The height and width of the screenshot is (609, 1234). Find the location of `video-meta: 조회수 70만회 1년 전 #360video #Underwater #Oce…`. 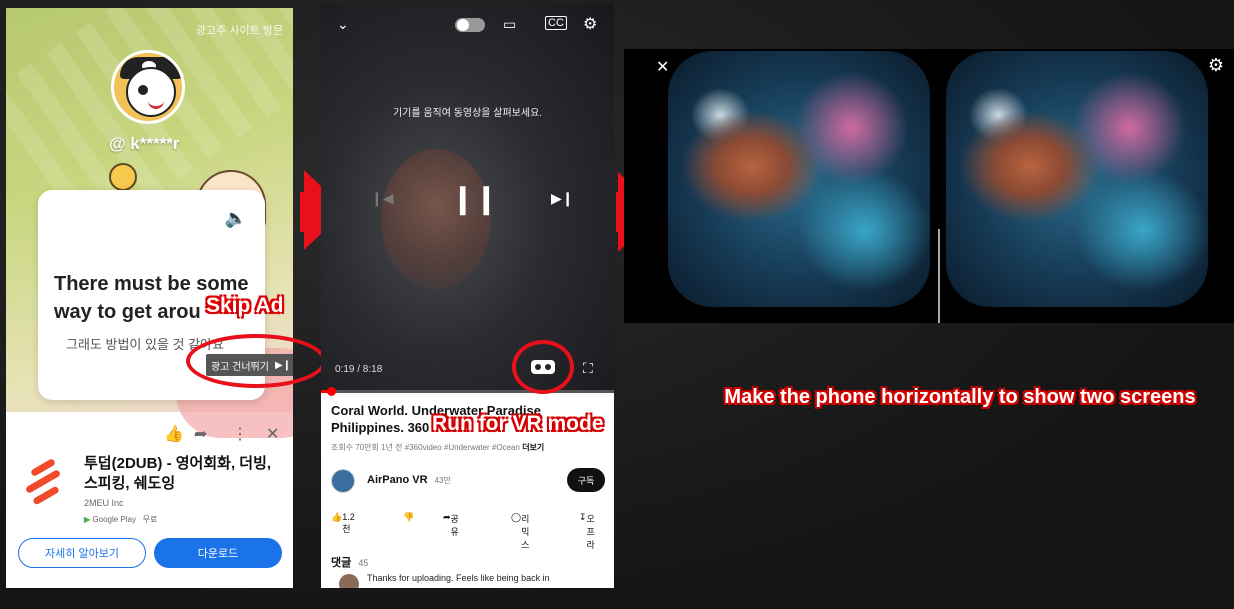

video-meta: 조회수 70만회 1년 전 #360video #Underwater #Oce… is located at coordinates (437, 447).